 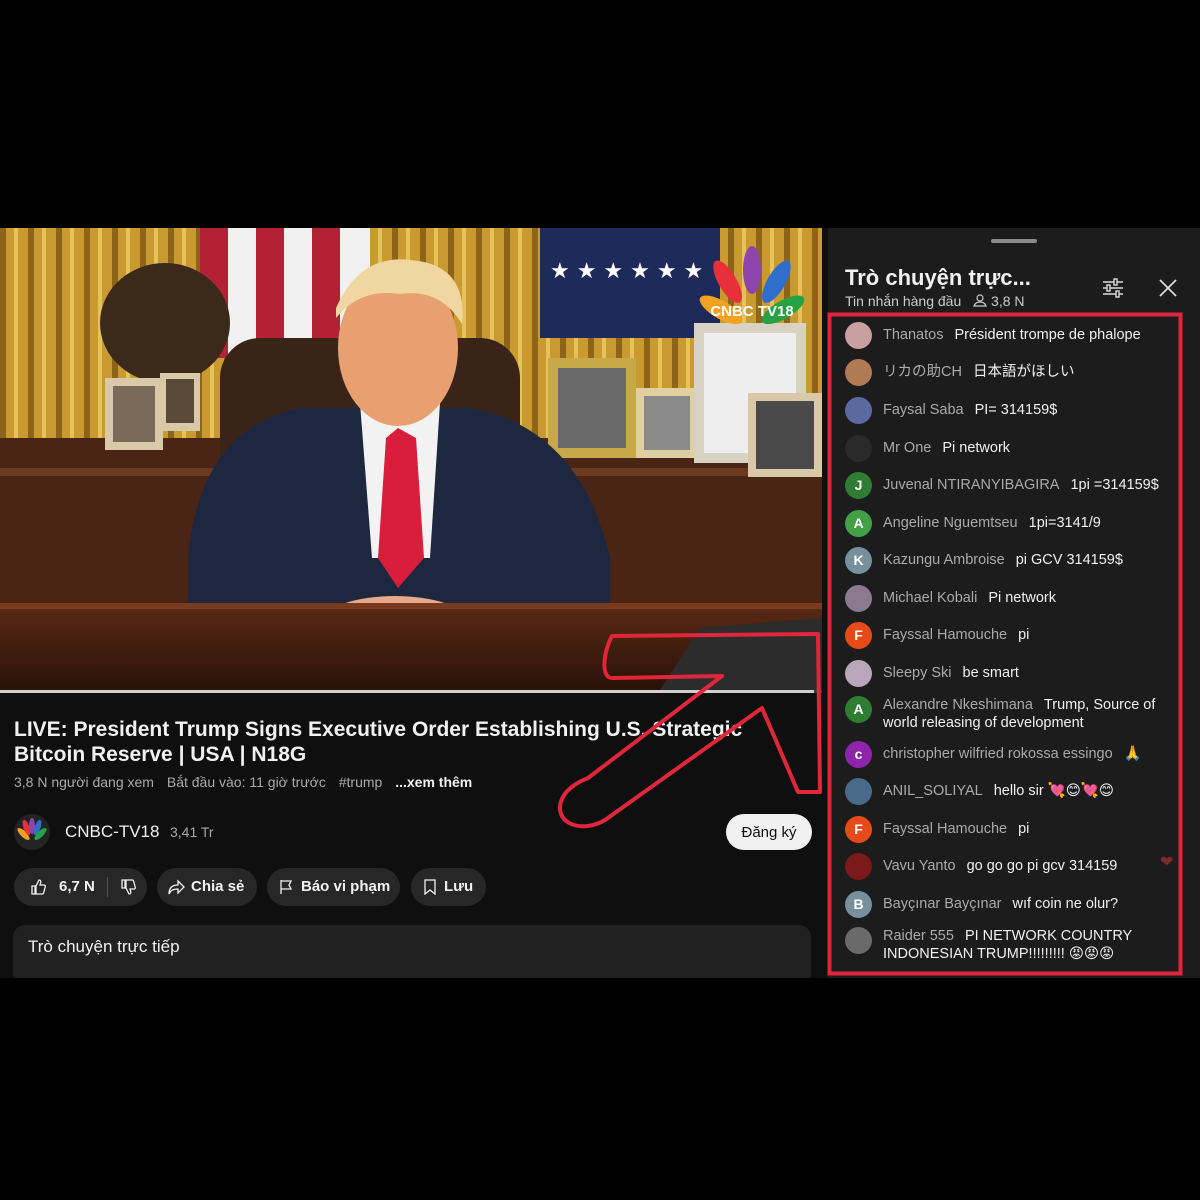 I want to click on pill-divider, so click(x=107, y=887).